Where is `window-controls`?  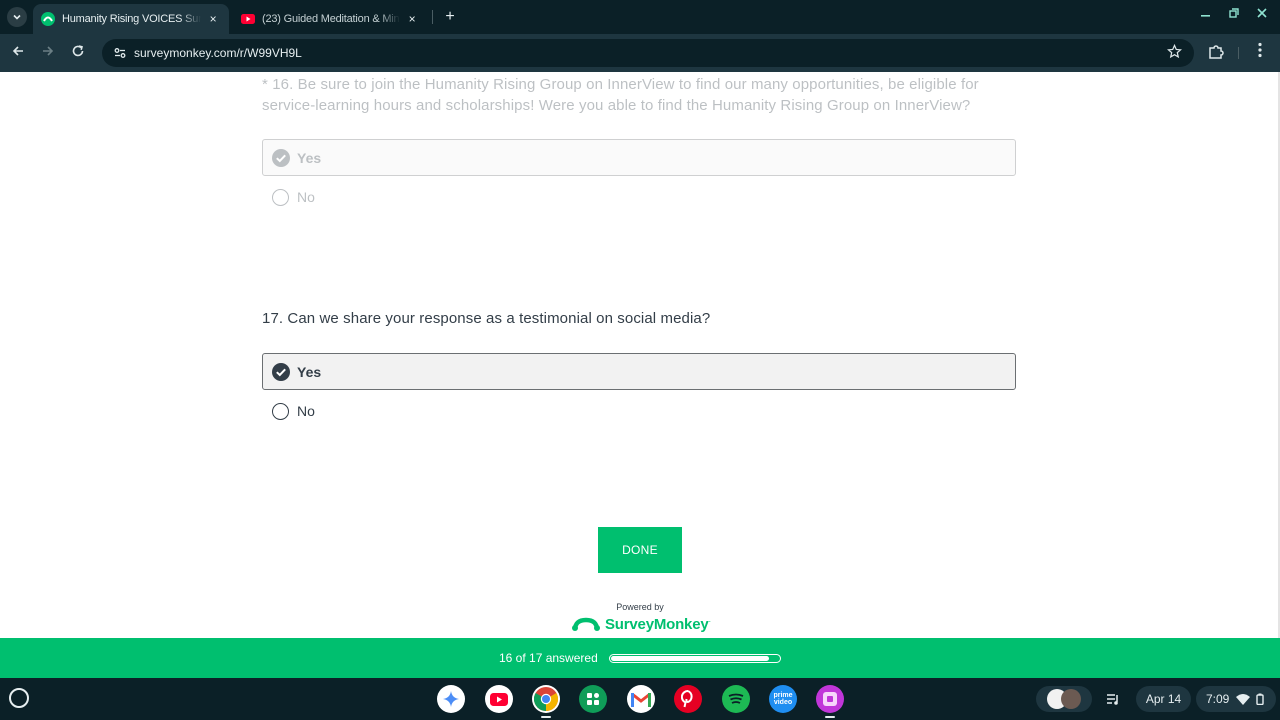 window-controls is located at coordinates (1234, 13).